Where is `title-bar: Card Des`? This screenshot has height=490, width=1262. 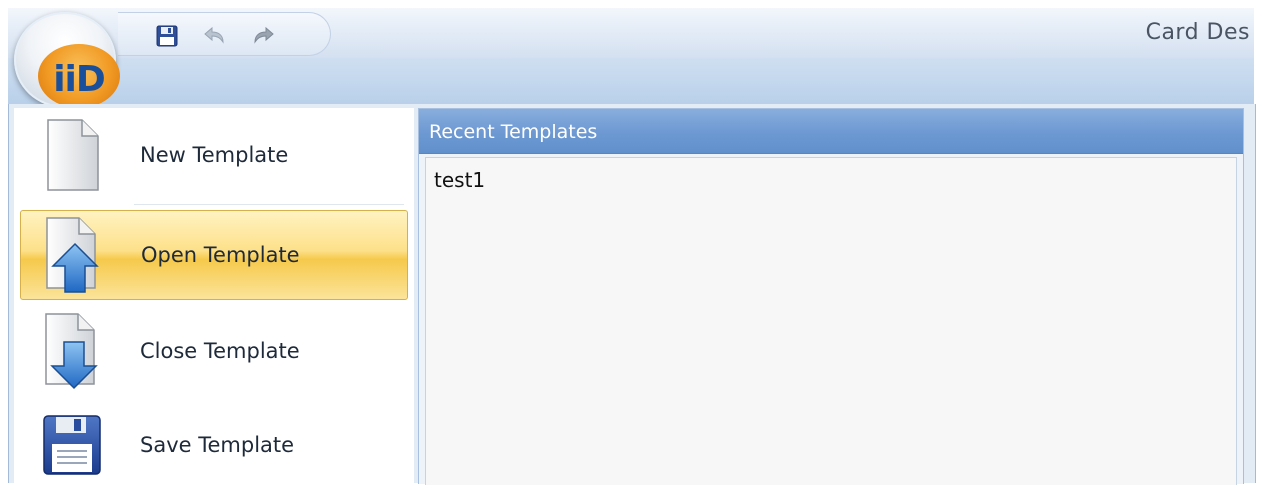 title-bar: Card Des is located at coordinates (631, 33).